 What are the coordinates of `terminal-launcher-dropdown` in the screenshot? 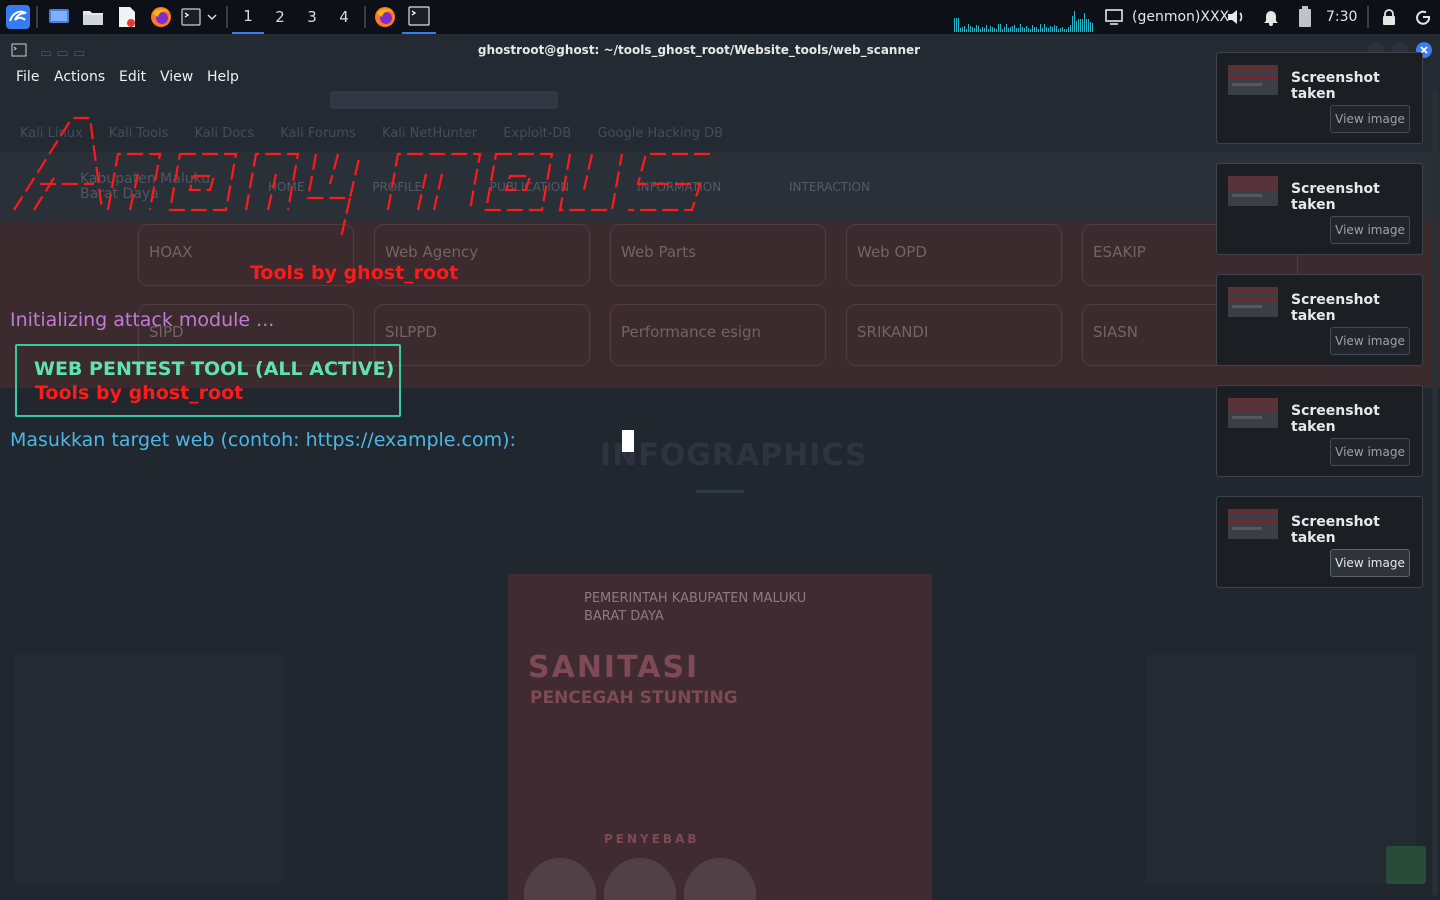 It's located at (212, 17).